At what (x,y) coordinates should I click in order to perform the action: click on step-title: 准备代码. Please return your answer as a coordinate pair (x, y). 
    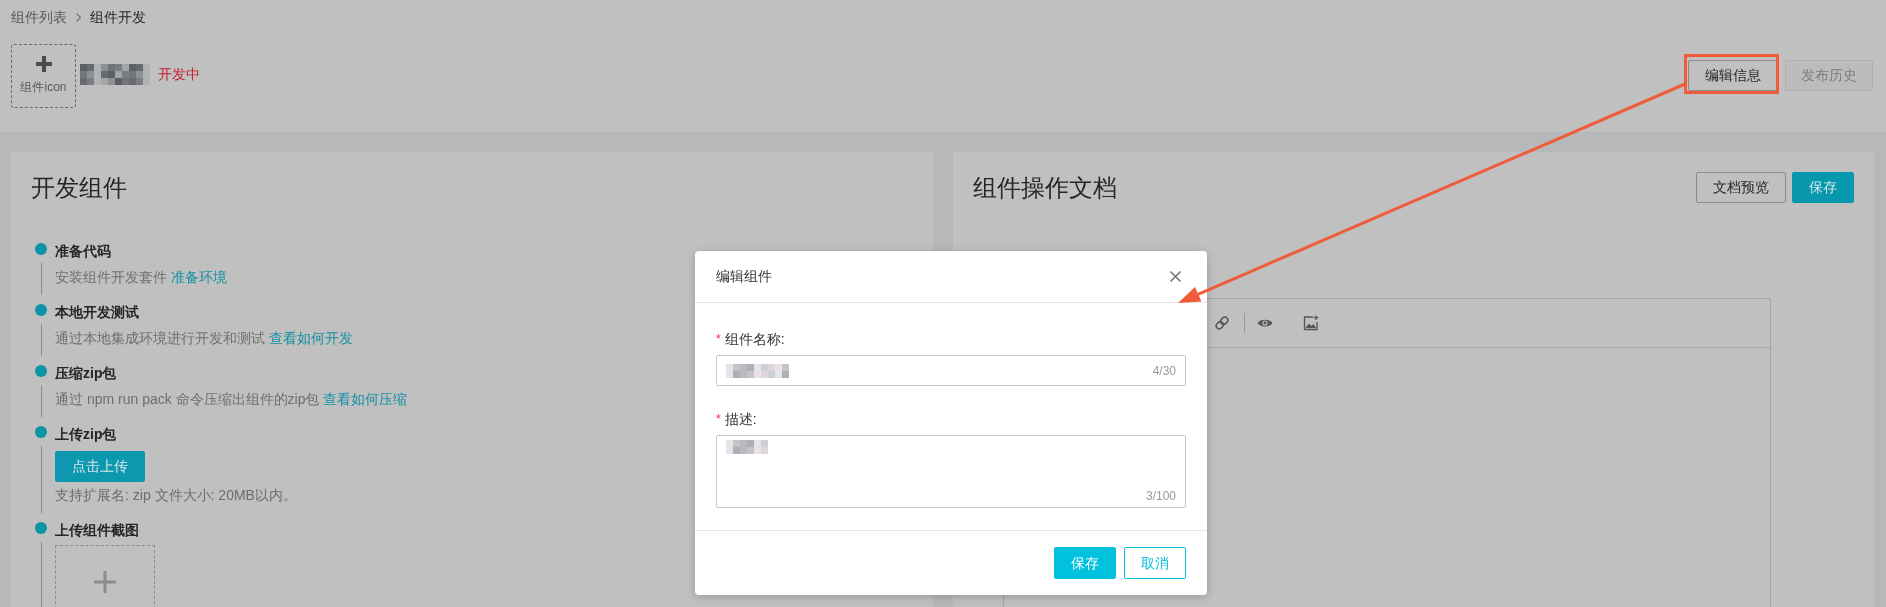
    Looking at the image, I should click on (83, 251).